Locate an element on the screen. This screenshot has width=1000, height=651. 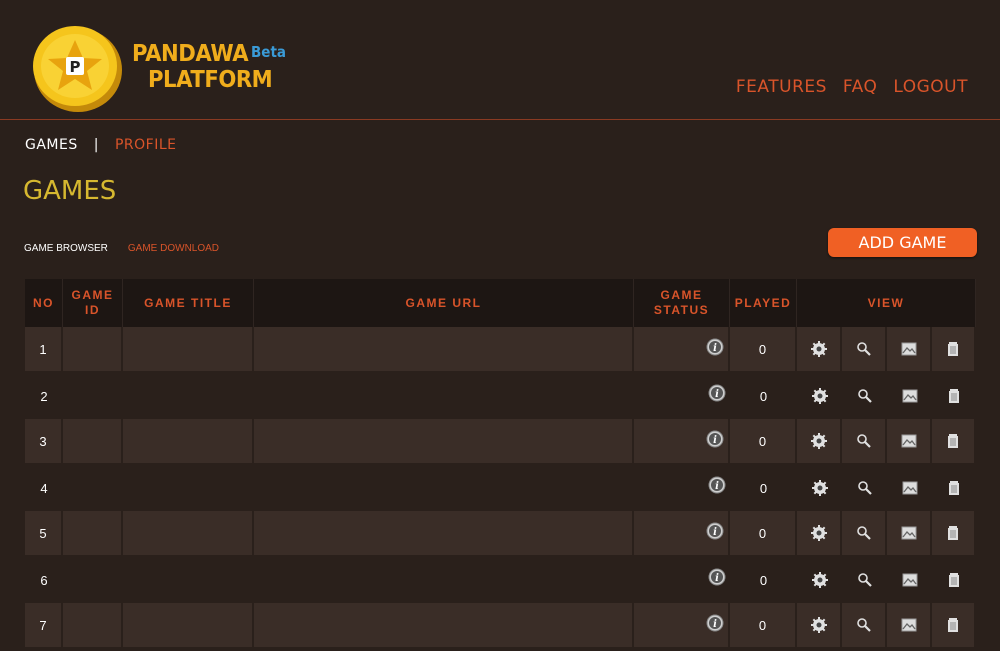
pandawa-logo: P PANDAWA Beta PLATFORM is located at coordinates (159, 69).